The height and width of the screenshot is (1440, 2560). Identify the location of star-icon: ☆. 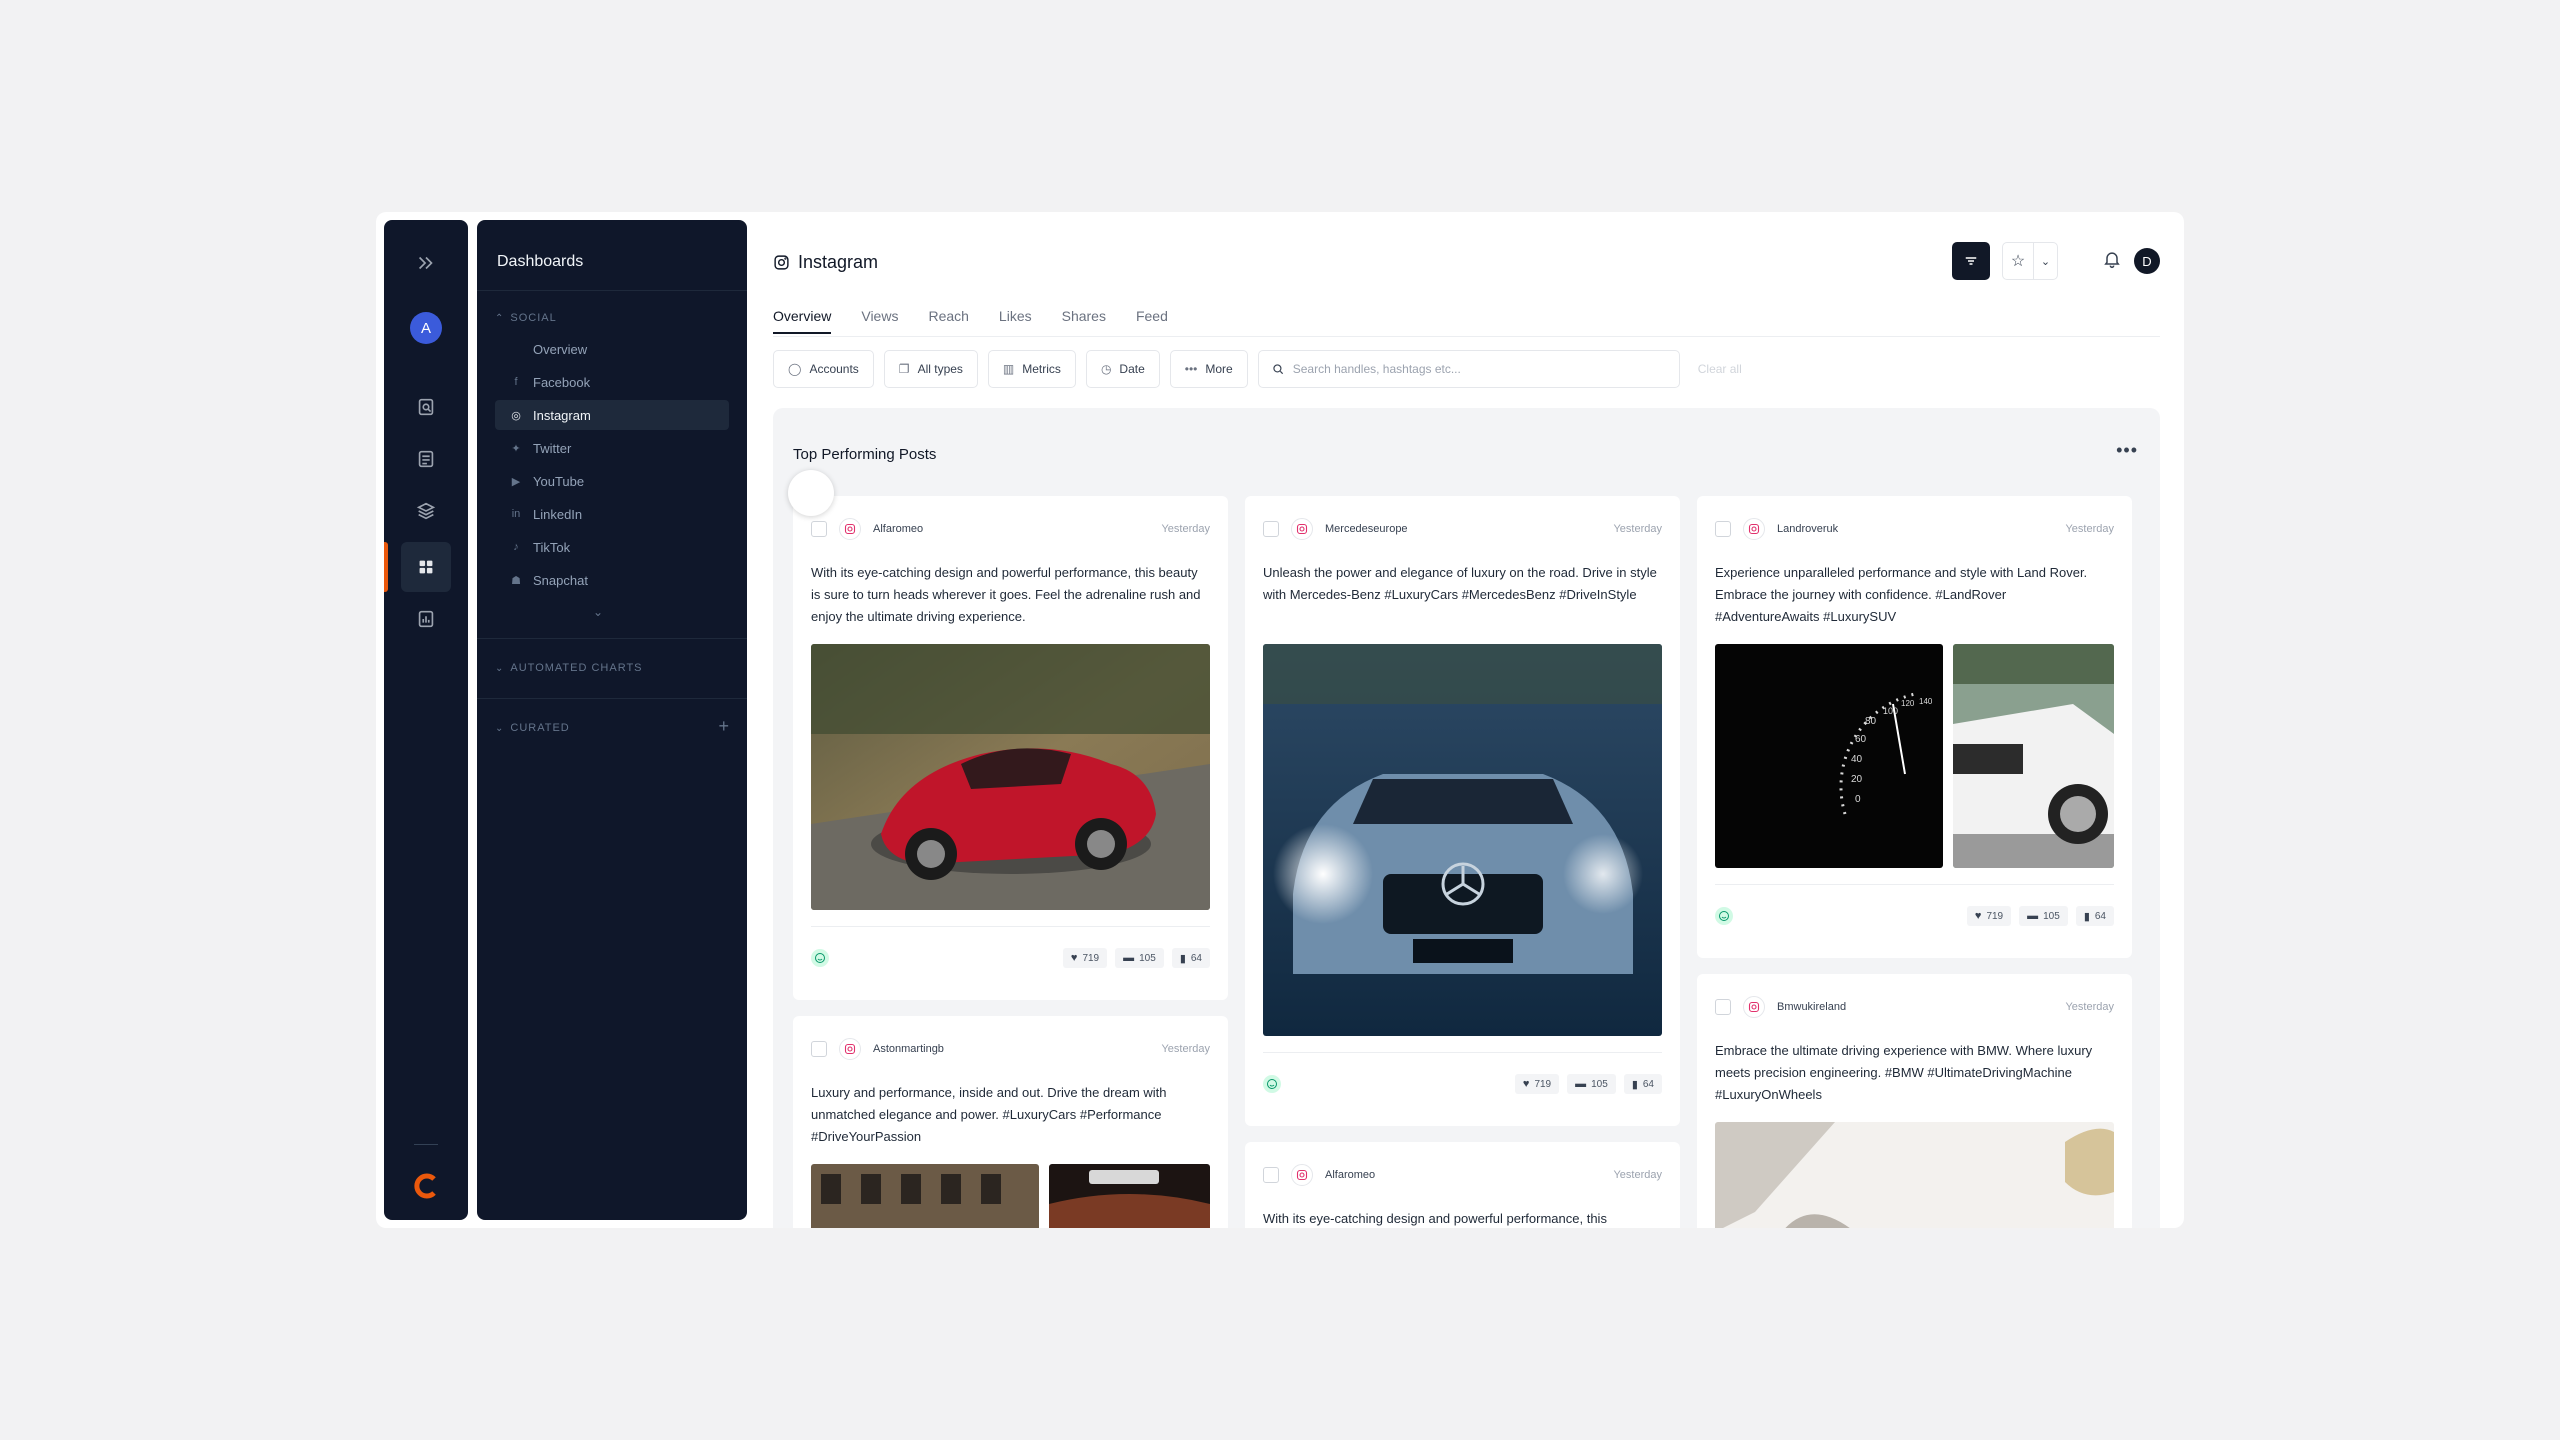
(2018, 261).